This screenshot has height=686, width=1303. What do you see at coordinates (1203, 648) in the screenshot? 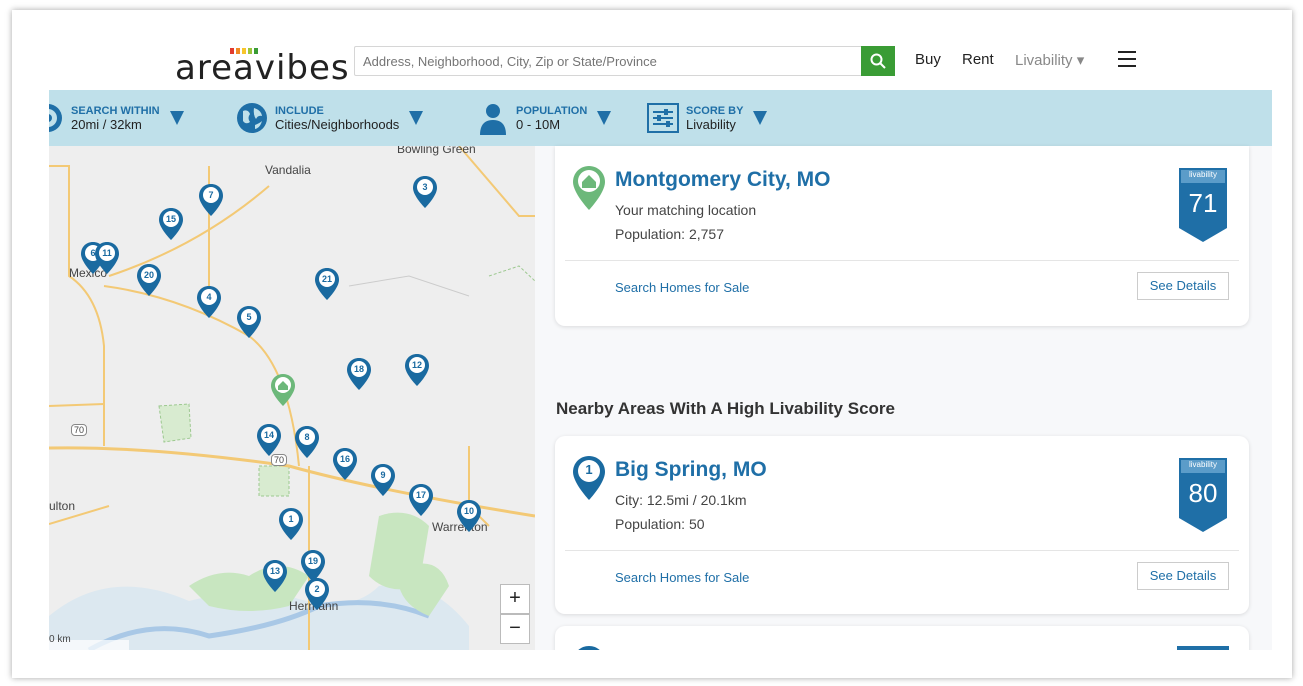
I see `livability-score-badge` at bounding box center [1203, 648].